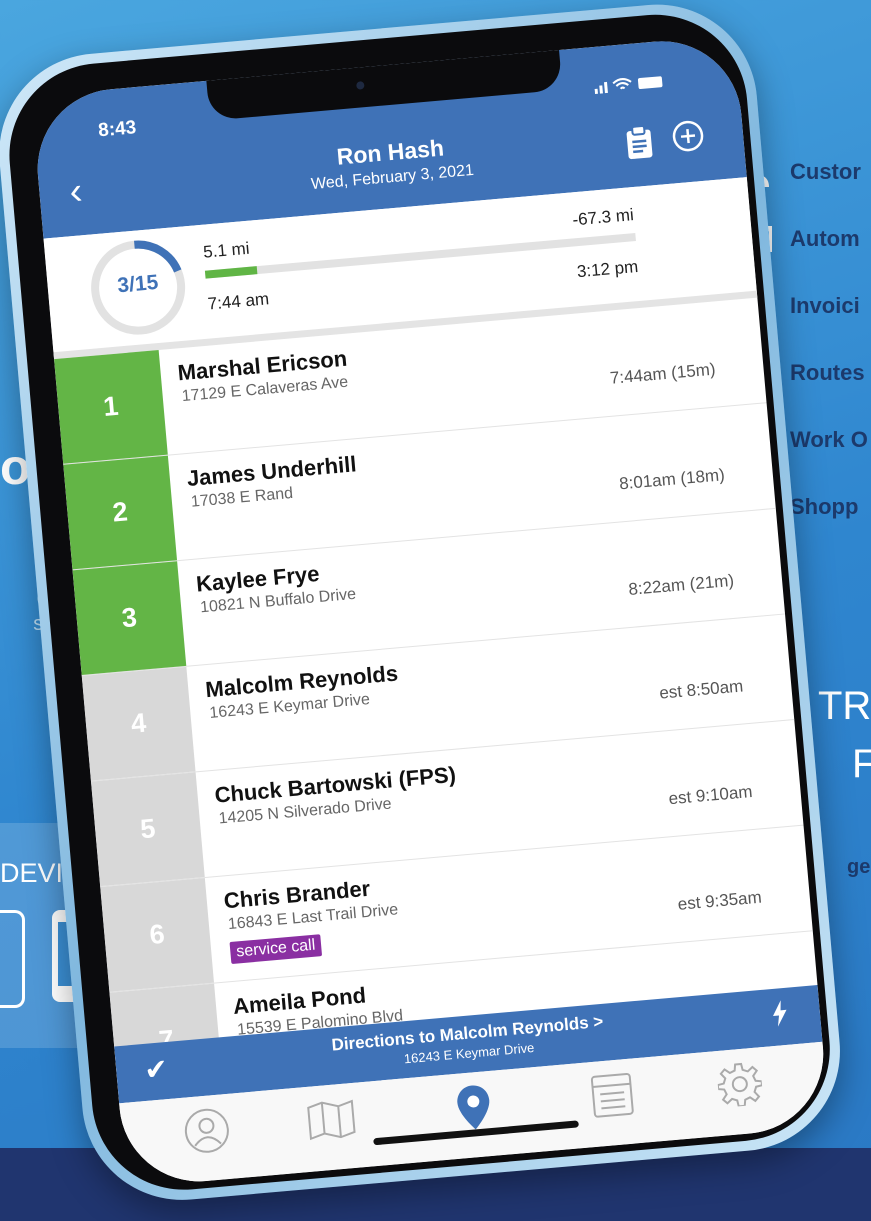 The width and height of the screenshot is (871, 1221). I want to click on start-time: 7:44 am, so click(238, 301).